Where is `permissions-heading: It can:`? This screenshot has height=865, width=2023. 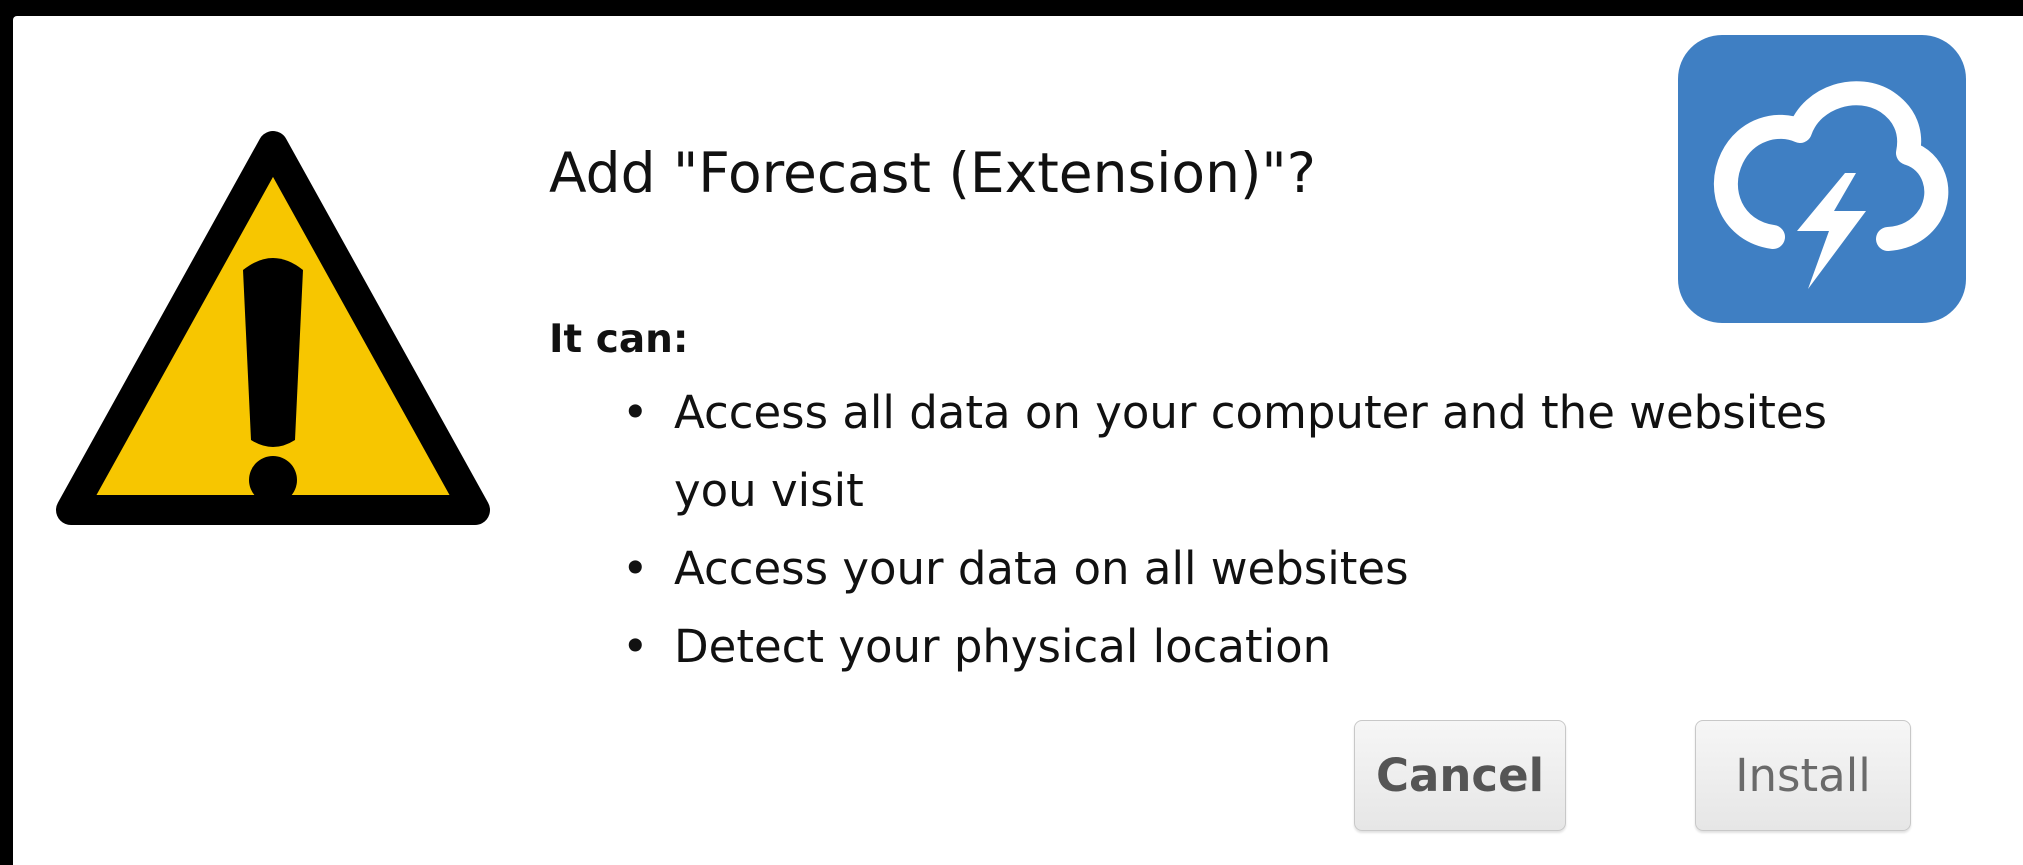 permissions-heading: It can: is located at coordinates (619, 339).